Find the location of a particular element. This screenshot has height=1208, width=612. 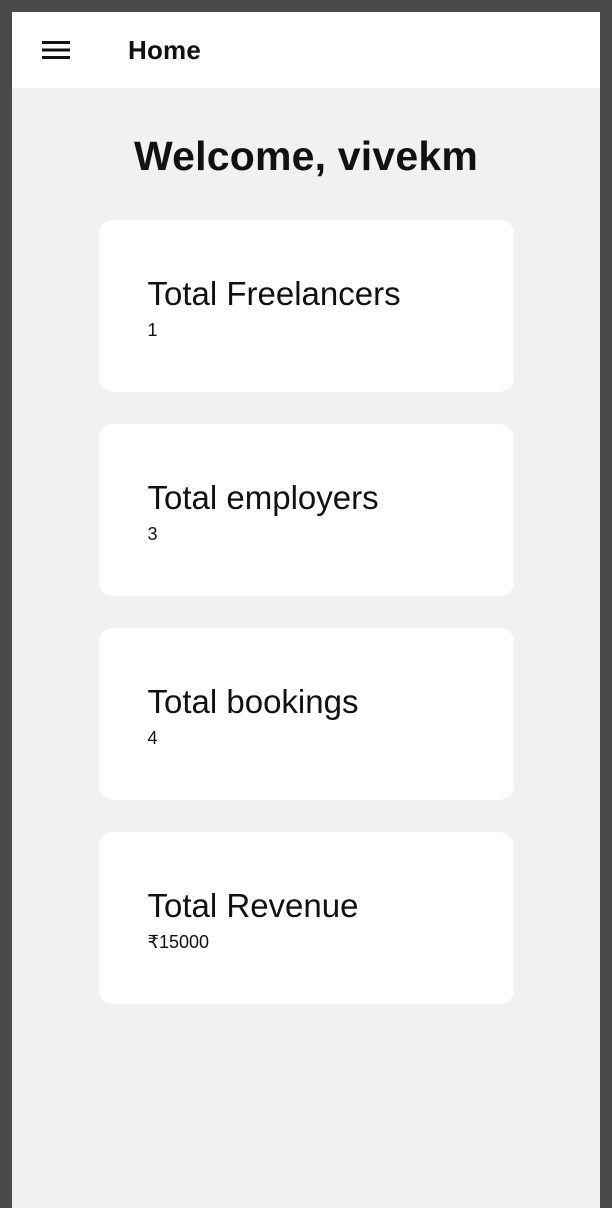

stat-card-total-freelancers: Total Freelancers 1 is located at coordinates (306, 306).